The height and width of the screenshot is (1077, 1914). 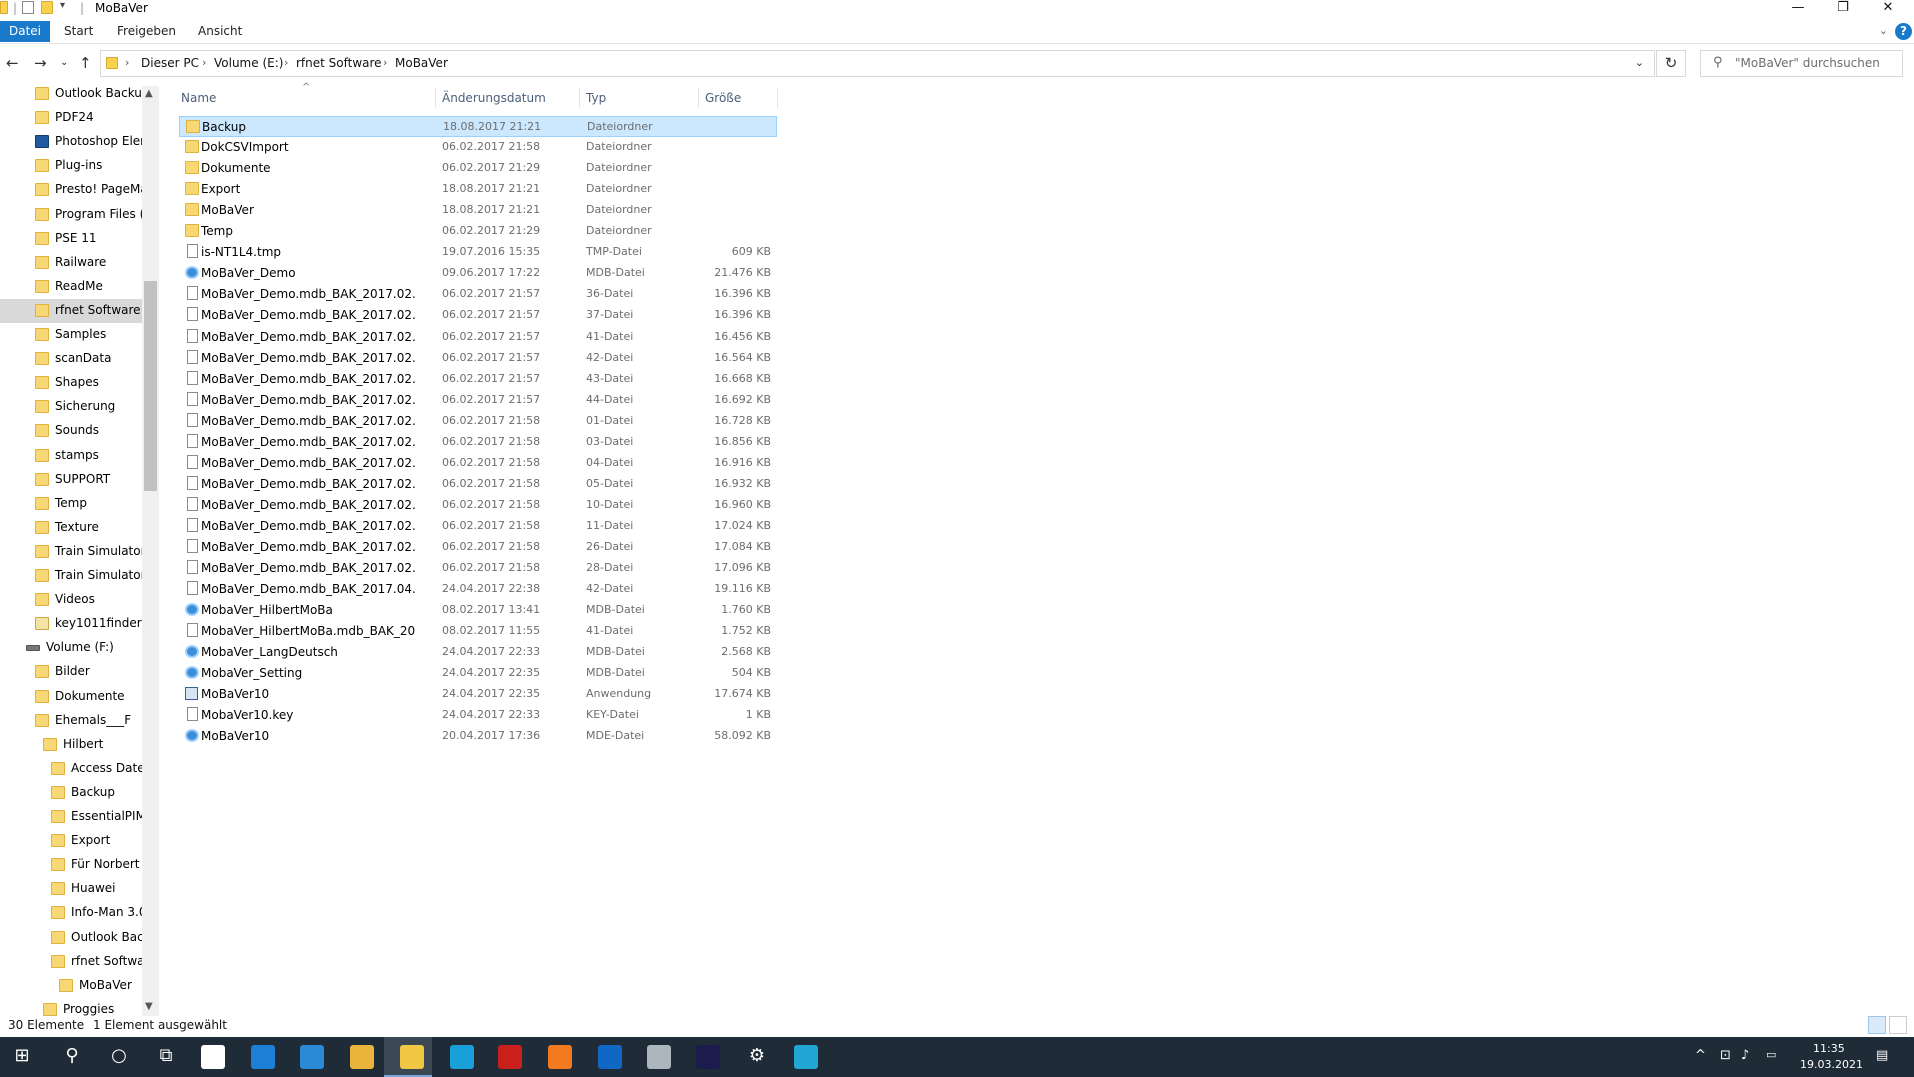 What do you see at coordinates (248, 63) in the screenshot?
I see `breadcrumb-volume-e: Volume (E:)` at bounding box center [248, 63].